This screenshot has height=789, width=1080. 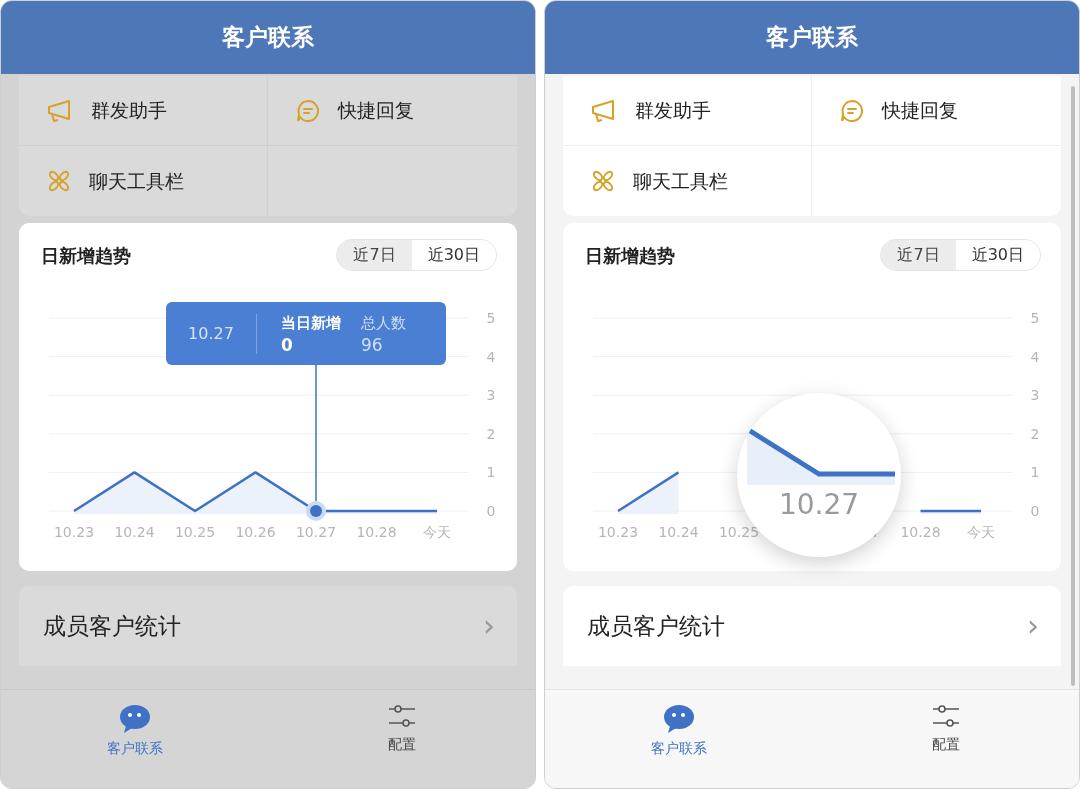 I want to click on x-tick-label: 10.26, so click(x=255, y=532).